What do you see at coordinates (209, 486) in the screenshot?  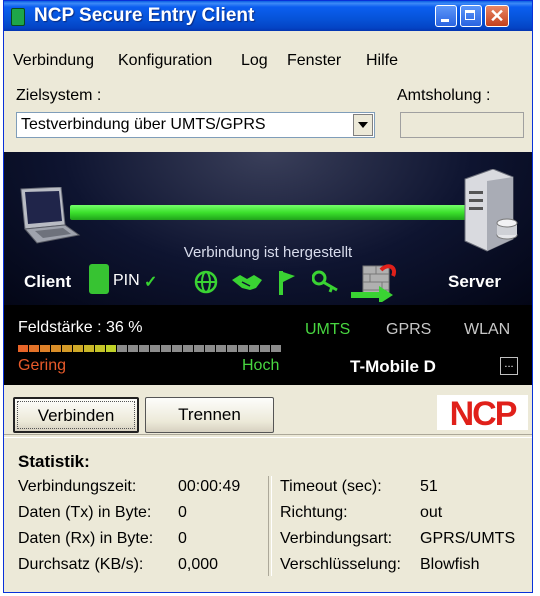 I see `stat-value: 00:00:49` at bounding box center [209, 486].